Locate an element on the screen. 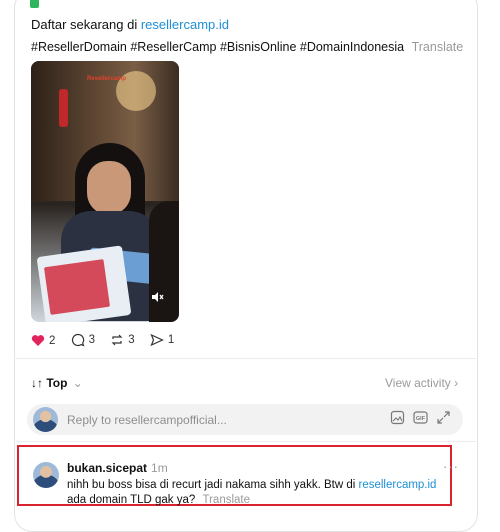  view-activity-link: View activity › is located at coordinates (421, 383).